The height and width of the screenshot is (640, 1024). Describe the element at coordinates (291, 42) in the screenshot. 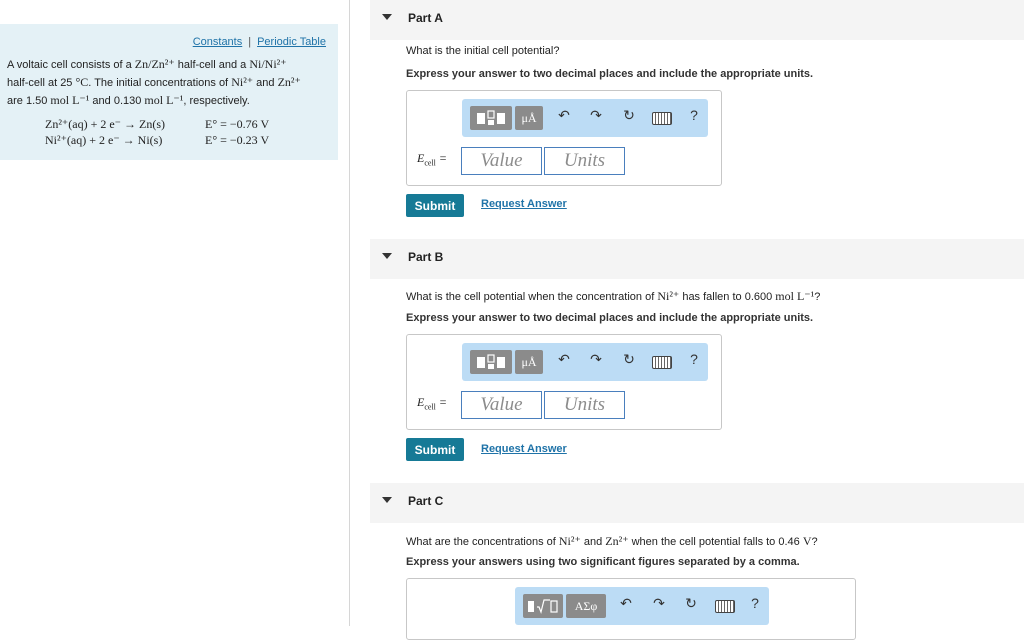

I see `periodic-table-link: Periodic Table` at that location.